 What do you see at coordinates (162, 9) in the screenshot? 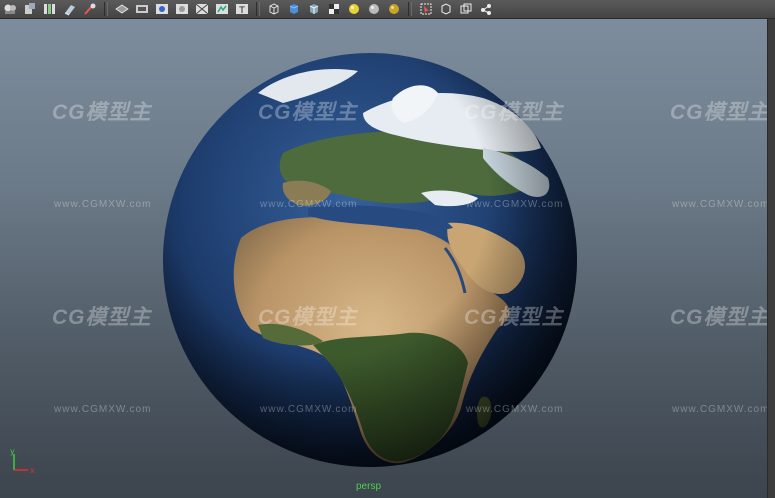
I see `resolution-gate-icon` at bounding box center [162, 9].